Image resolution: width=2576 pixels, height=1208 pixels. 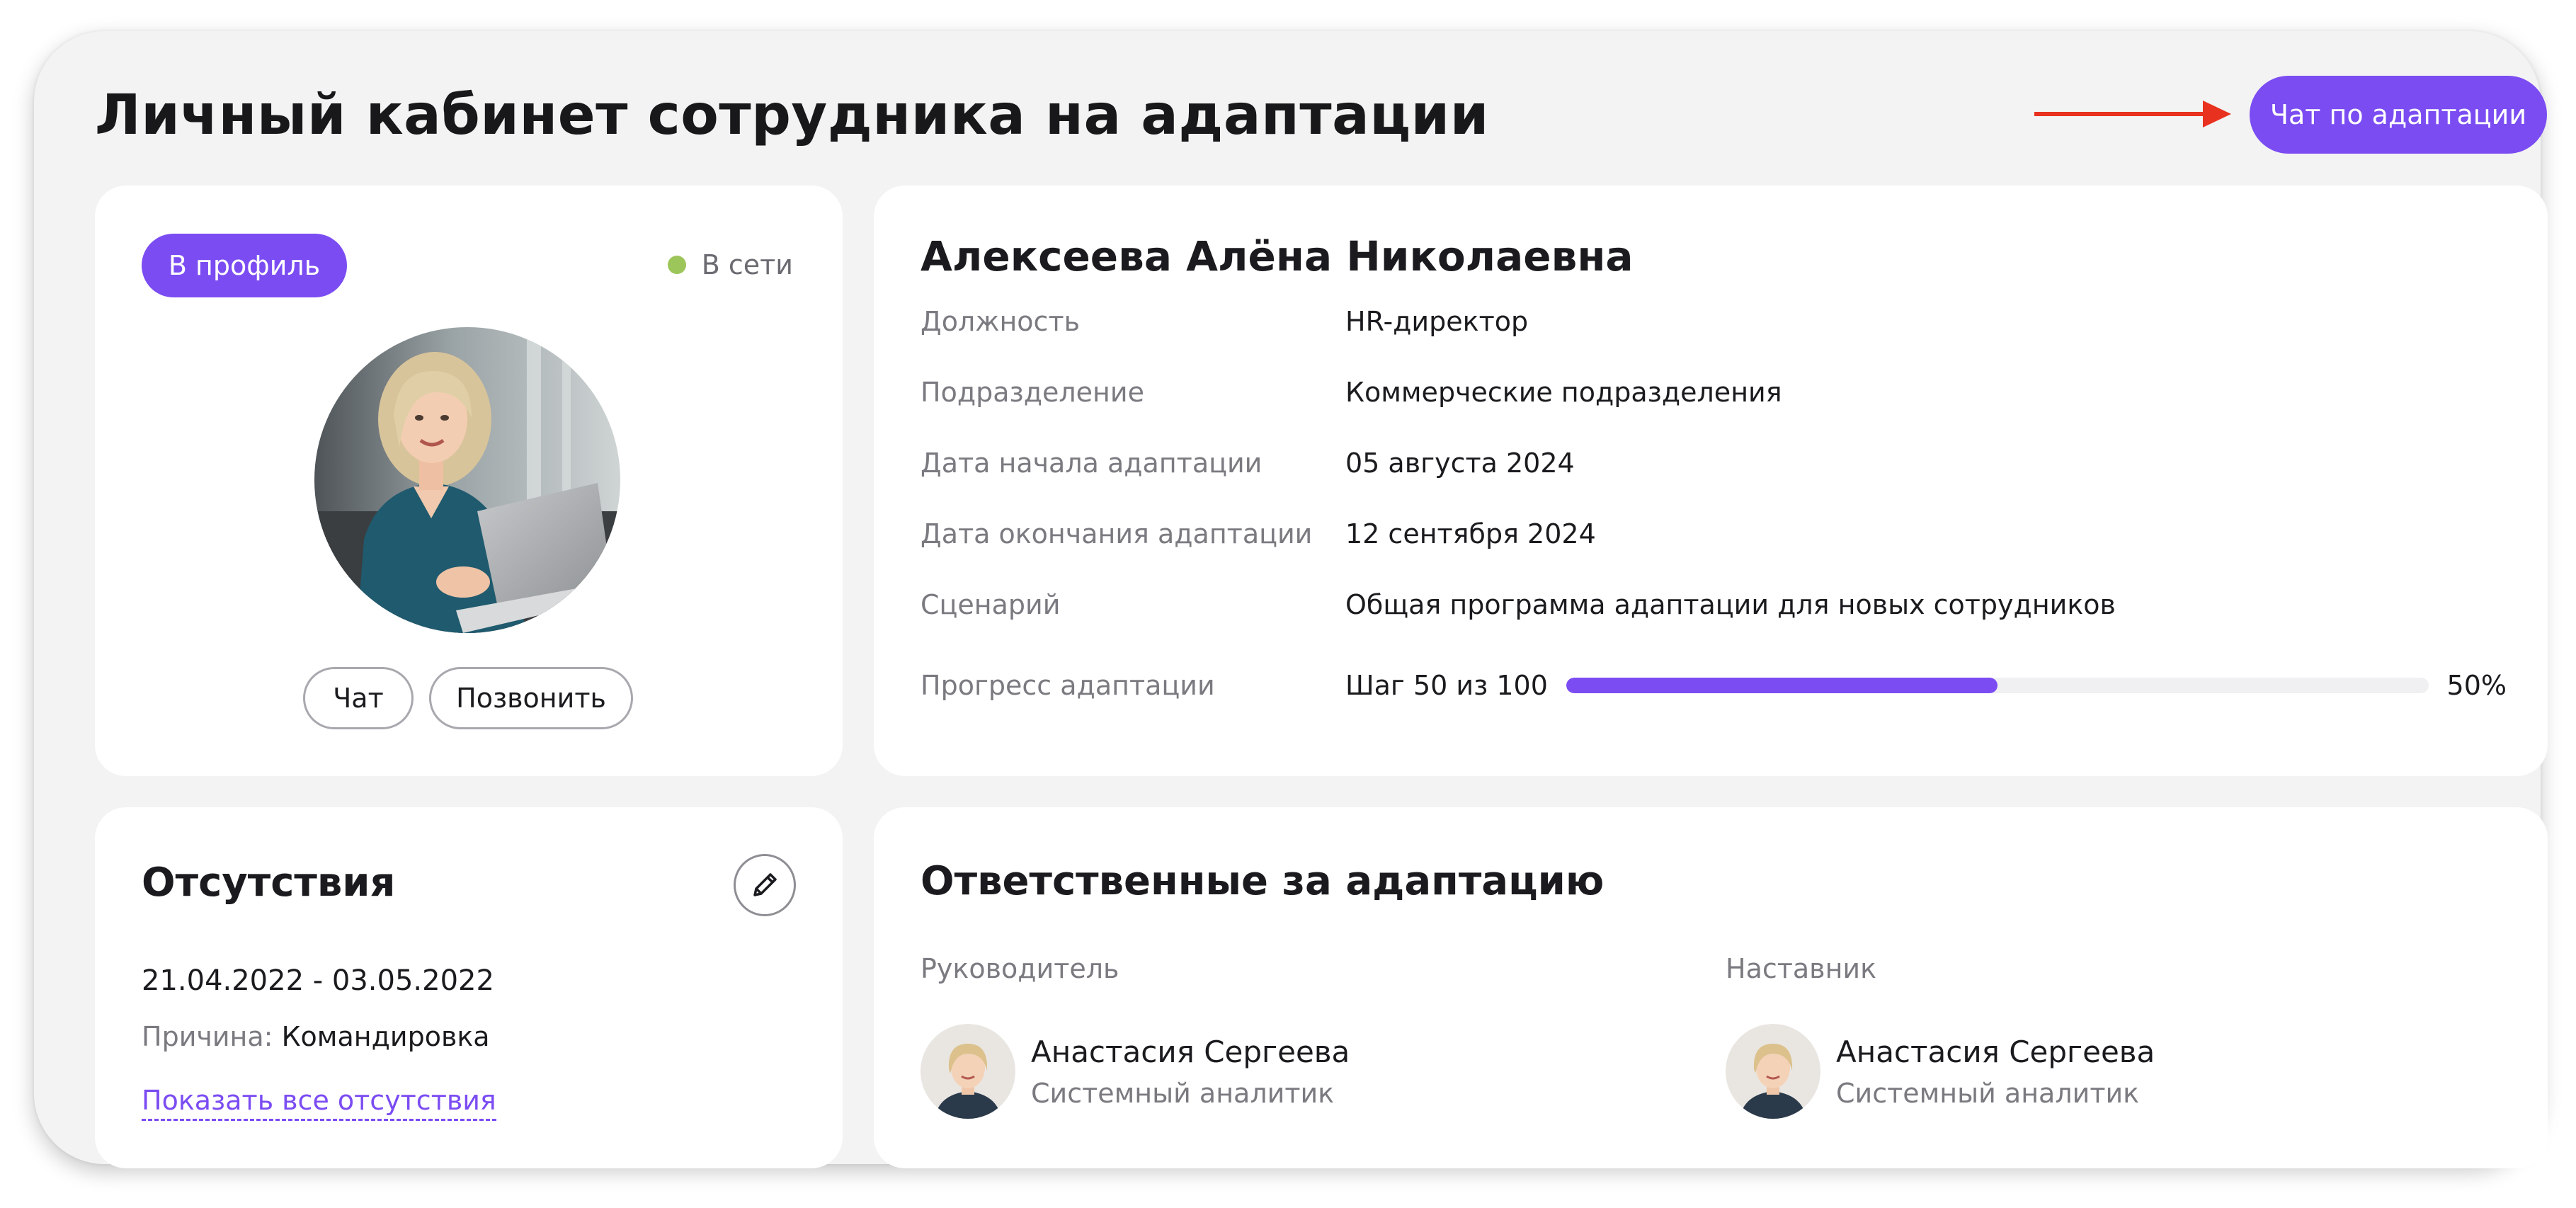 What do you see at coordinates (1781, 685) in the screenshot?
I see `progress-bar-fill` at bounding box center [1781, 685].